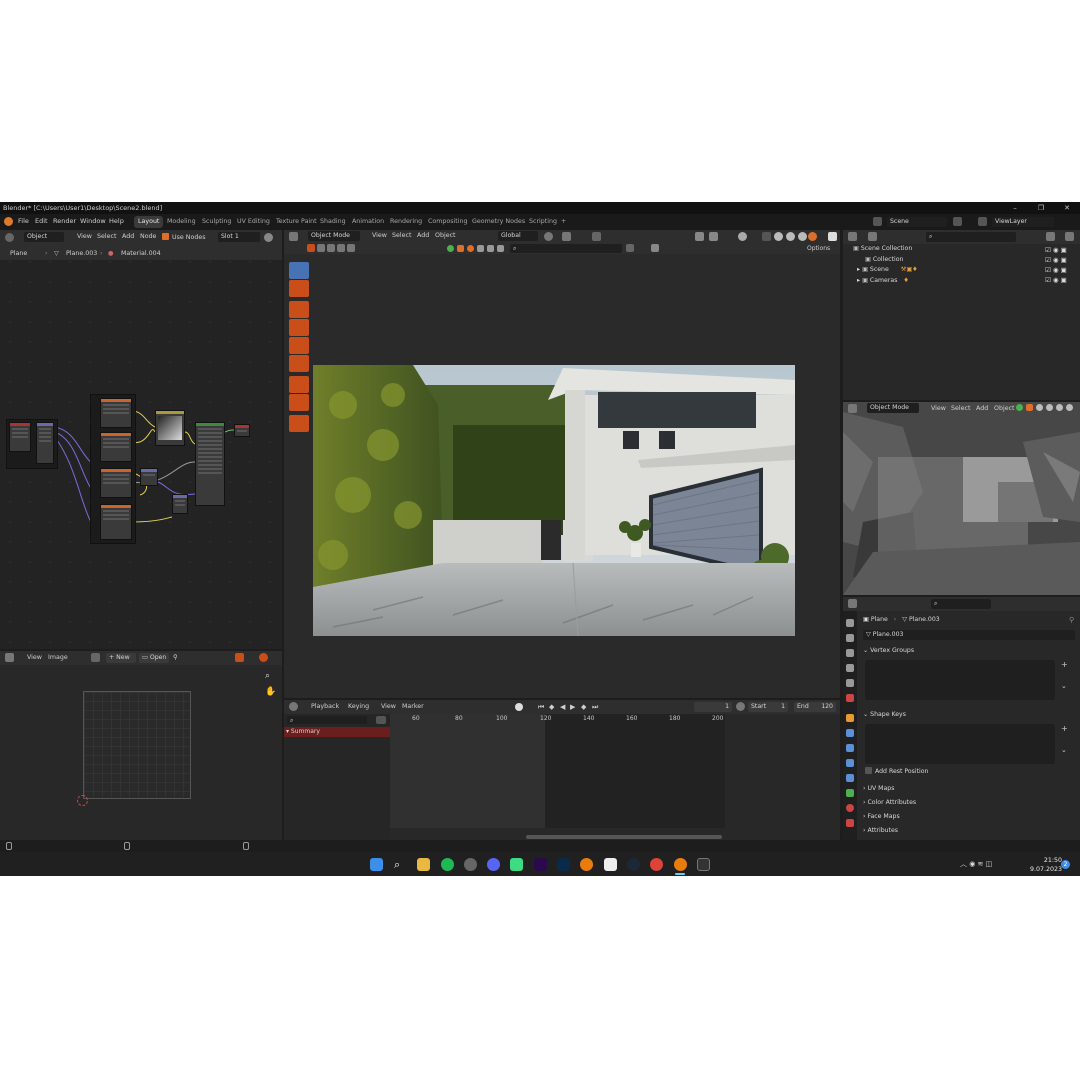 The image size is (1080, 1080). I want to click on rendered-view, so click(554, 500).